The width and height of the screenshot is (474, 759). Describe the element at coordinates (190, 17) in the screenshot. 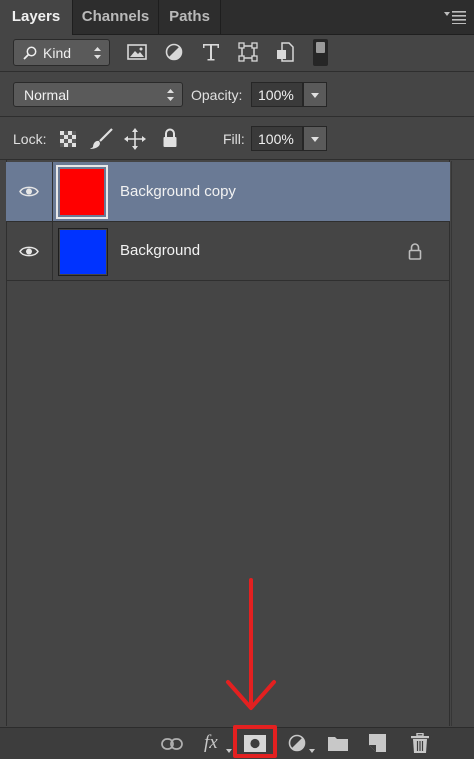

I see `tab-paths: Paths` at that location.